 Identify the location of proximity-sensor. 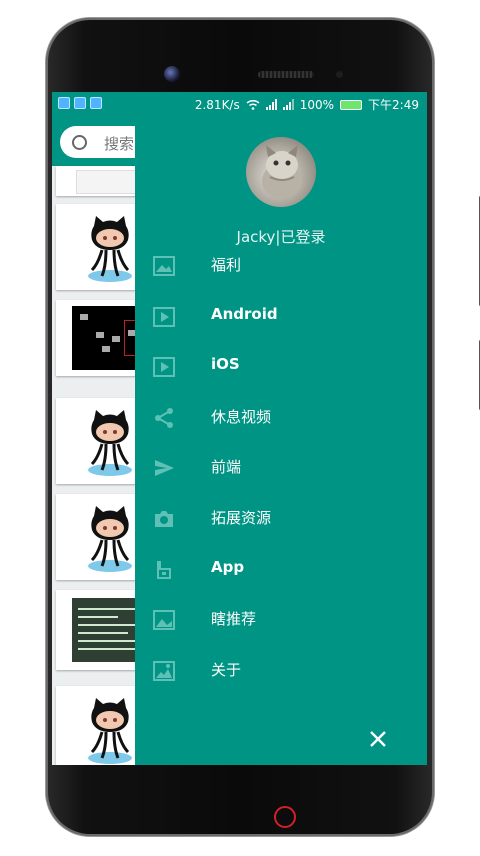
(339, 74).